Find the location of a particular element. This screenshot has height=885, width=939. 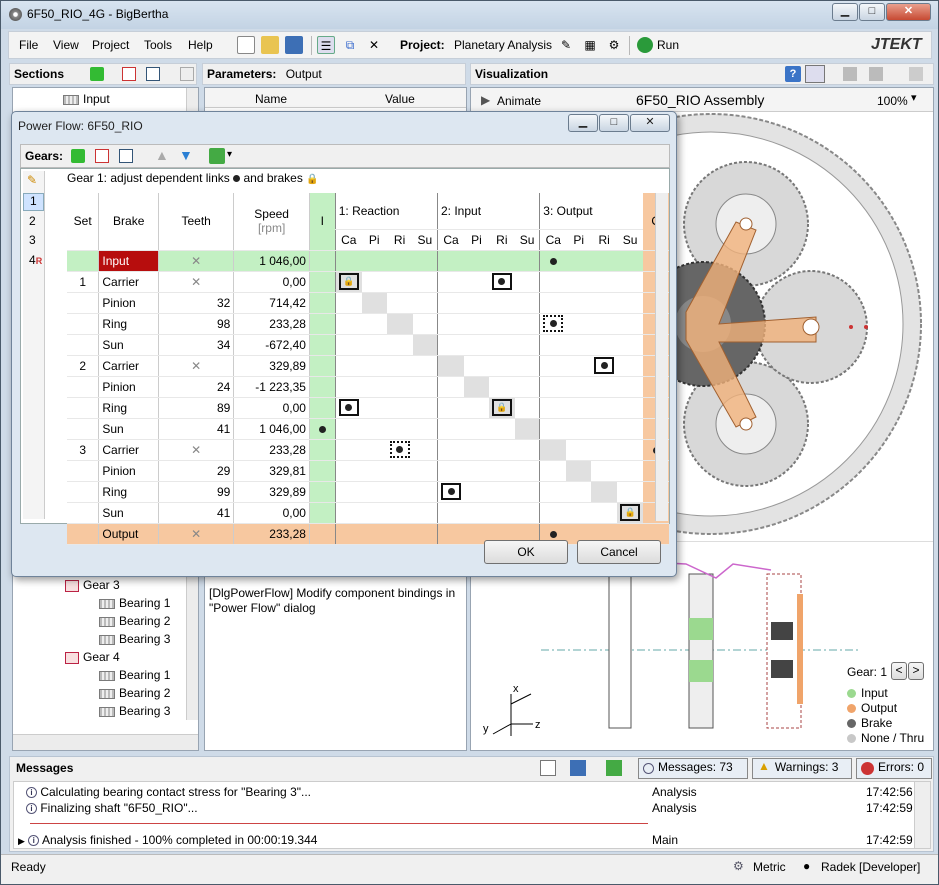

minimize-button: ▁ is located at coordinates (845, 12).